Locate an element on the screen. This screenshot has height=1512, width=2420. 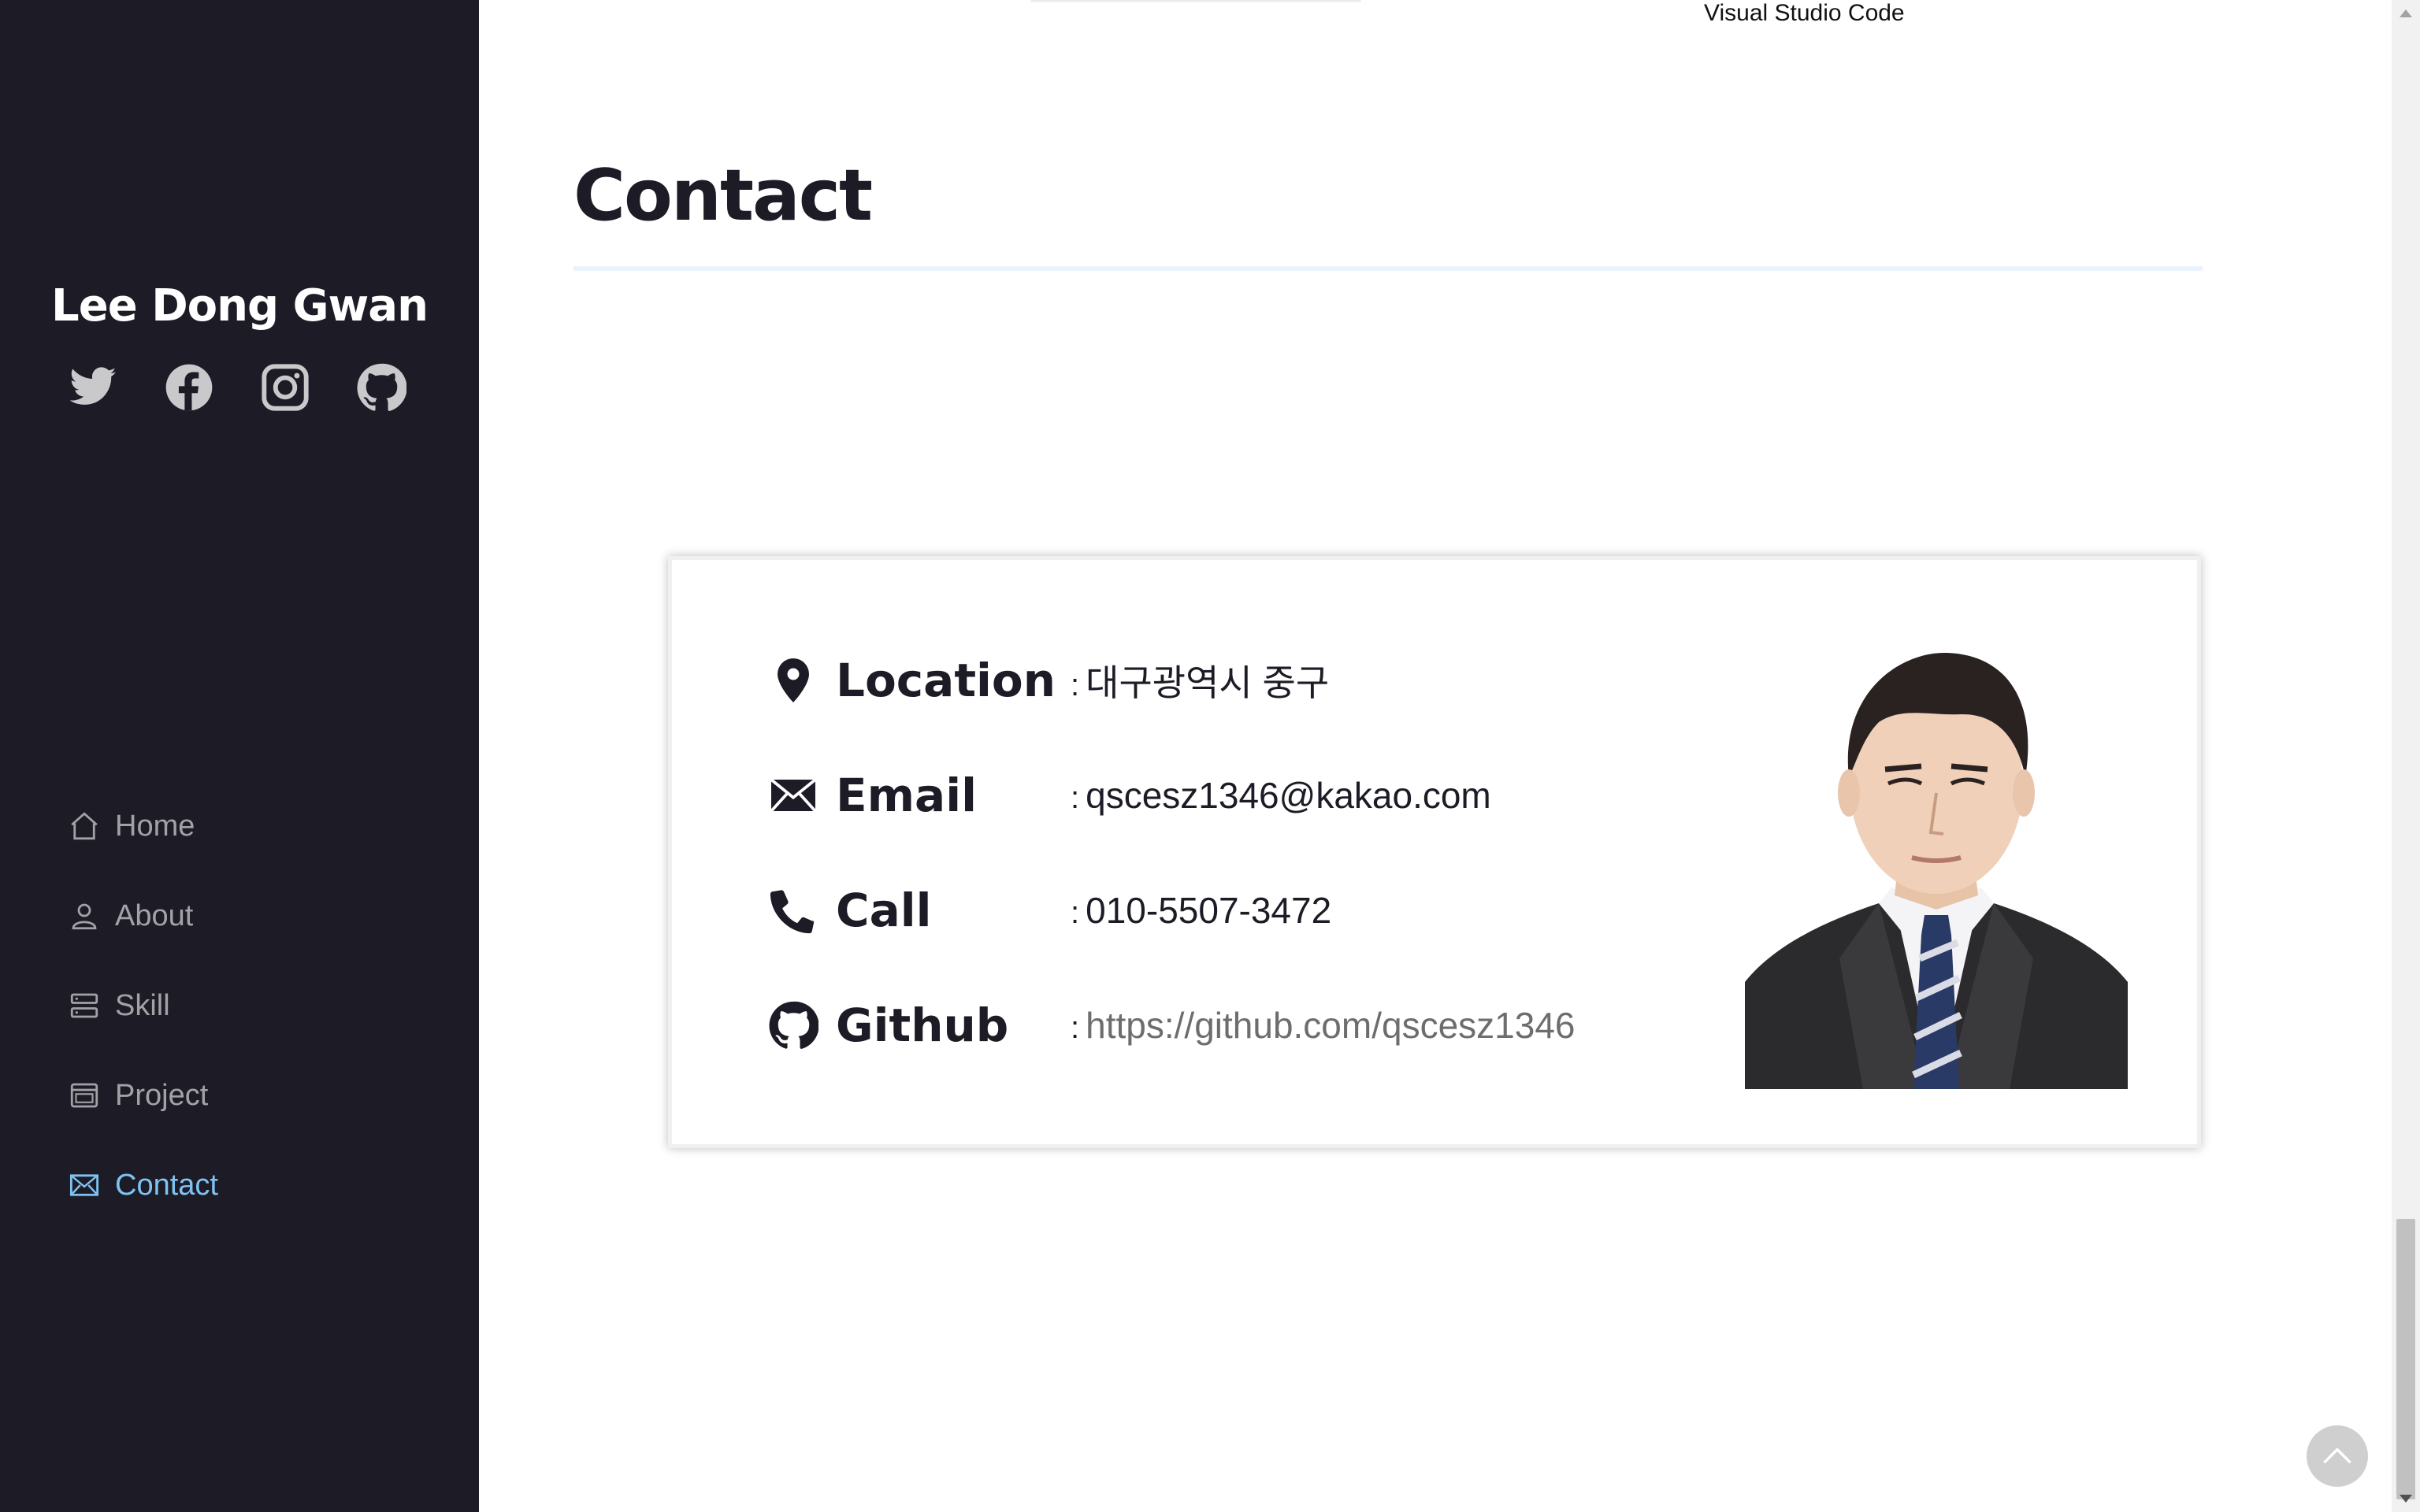
map-pin-icon is located at coordinates (793, 680).